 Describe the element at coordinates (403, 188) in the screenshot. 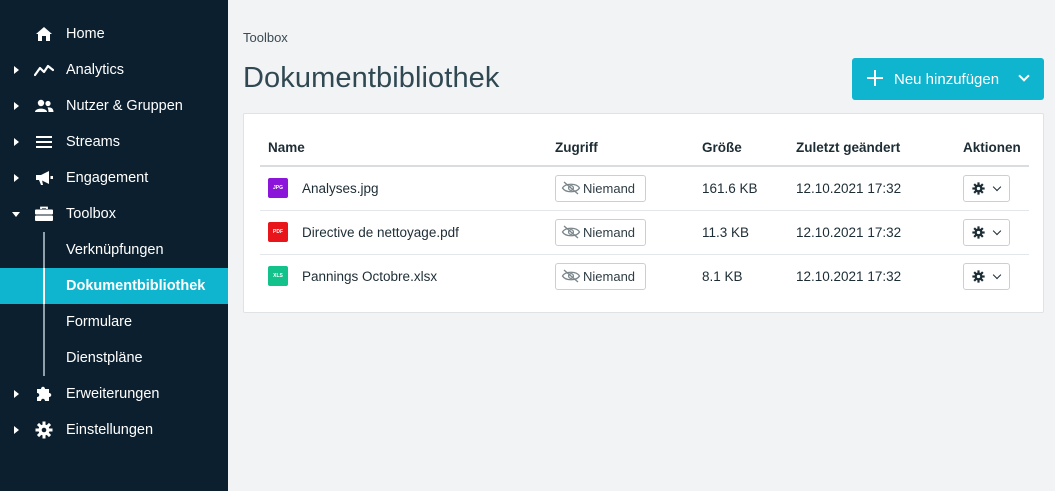

I see `file-name-cell: JPG Analyses.jpg` at that location.